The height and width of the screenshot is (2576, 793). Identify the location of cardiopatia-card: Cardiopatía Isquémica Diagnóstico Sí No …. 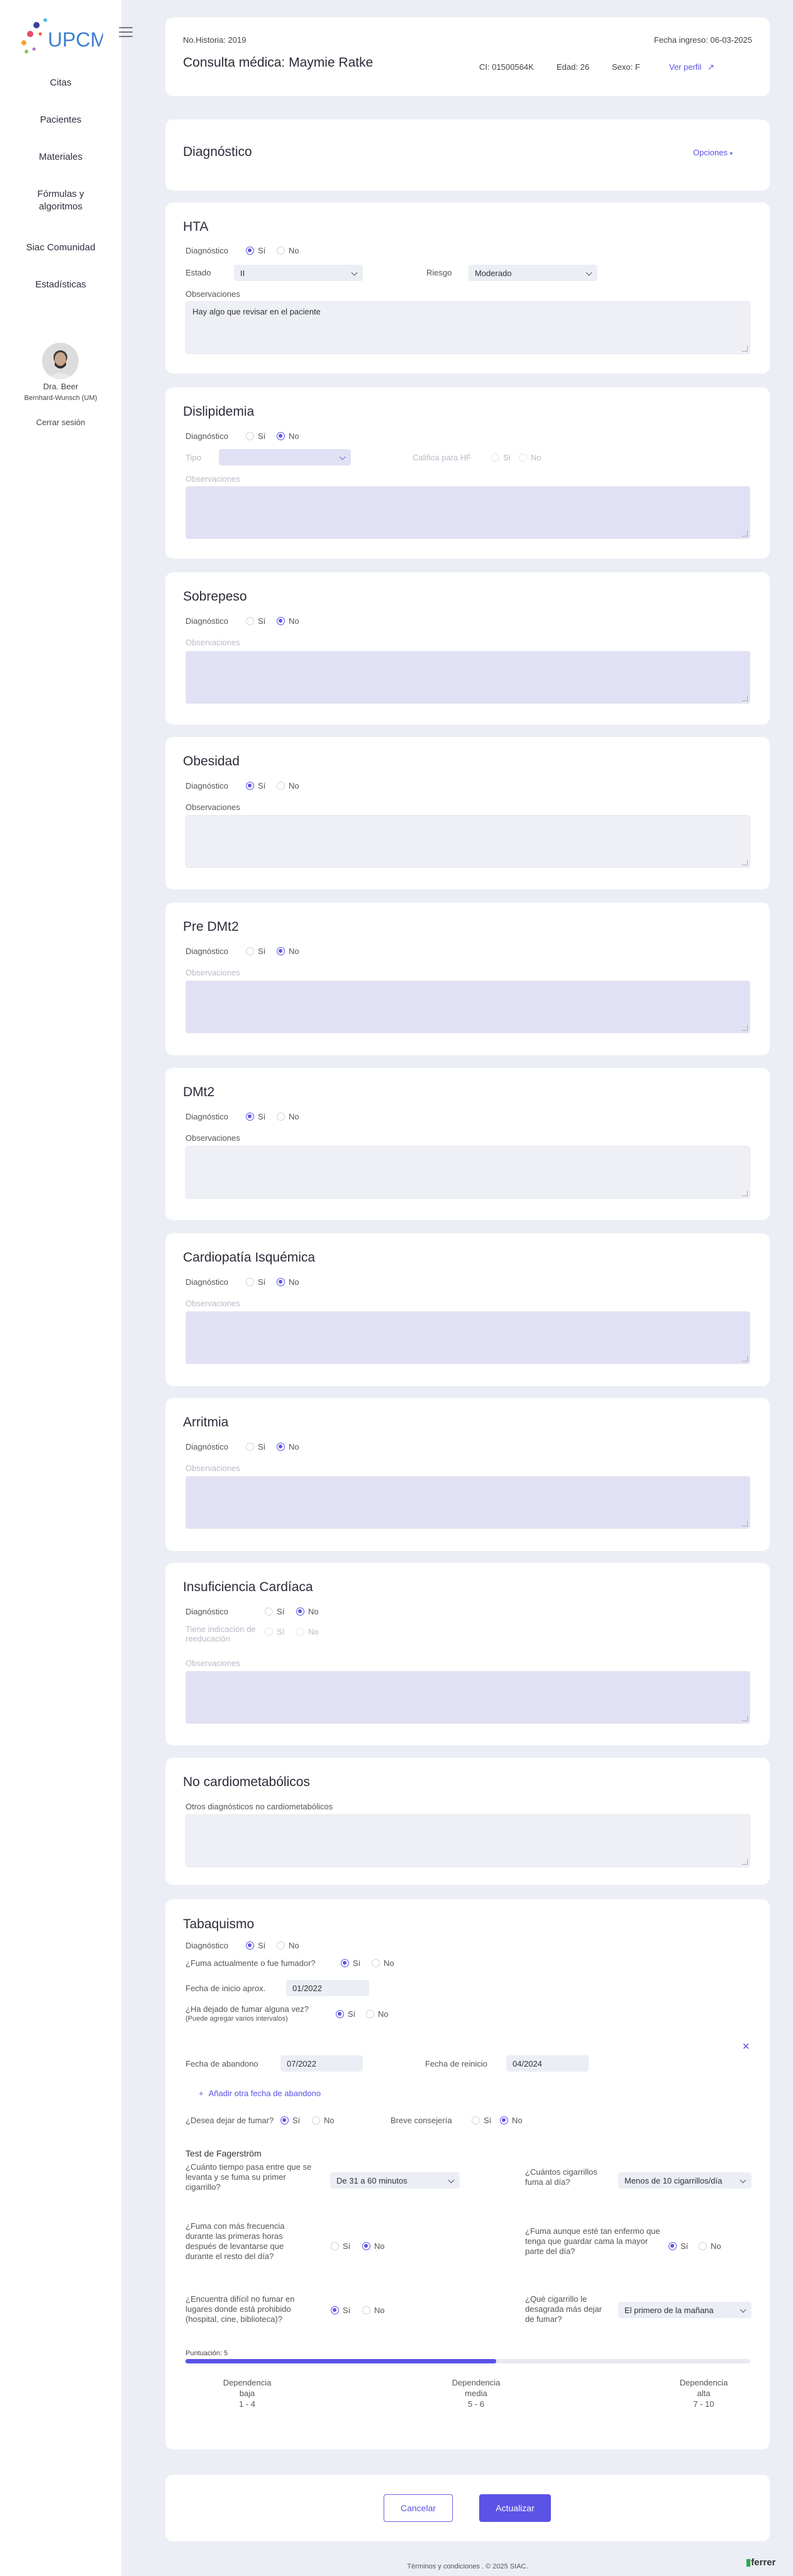
(467, 1309).